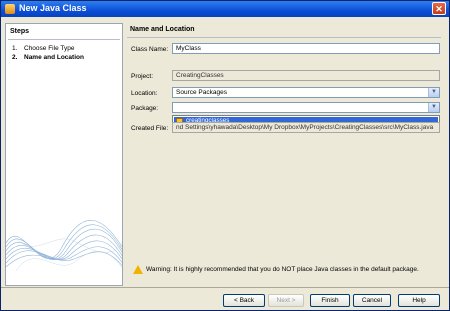 The width and height of the screenshot is (450, 311). I want to click on step-name-and-location: 2. Name and Location, so click(48, 57).